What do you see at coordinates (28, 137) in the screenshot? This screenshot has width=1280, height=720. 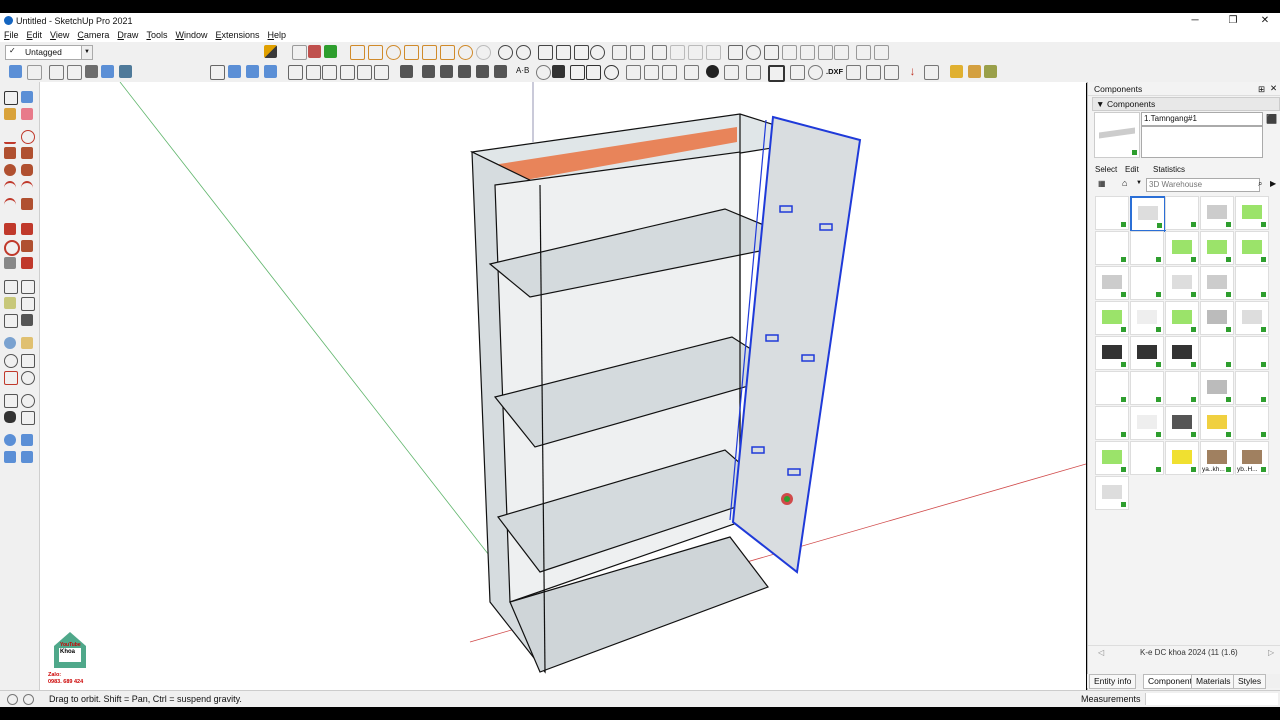 I see `freehand-tool-icon` at bounding box center [28, 137].